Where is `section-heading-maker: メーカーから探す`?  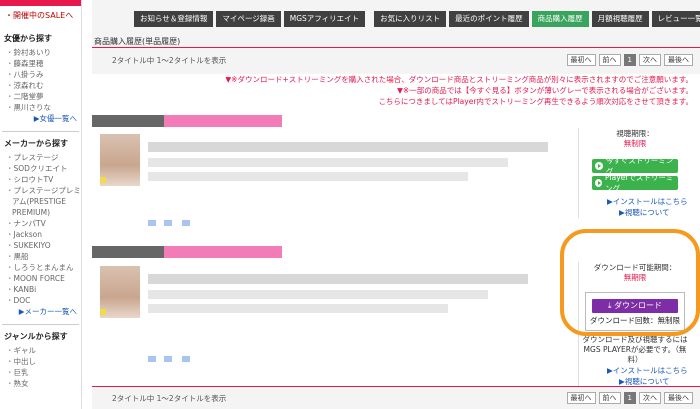 section-heading-maker: メーカーから探す is located at coordinates (36, 143).